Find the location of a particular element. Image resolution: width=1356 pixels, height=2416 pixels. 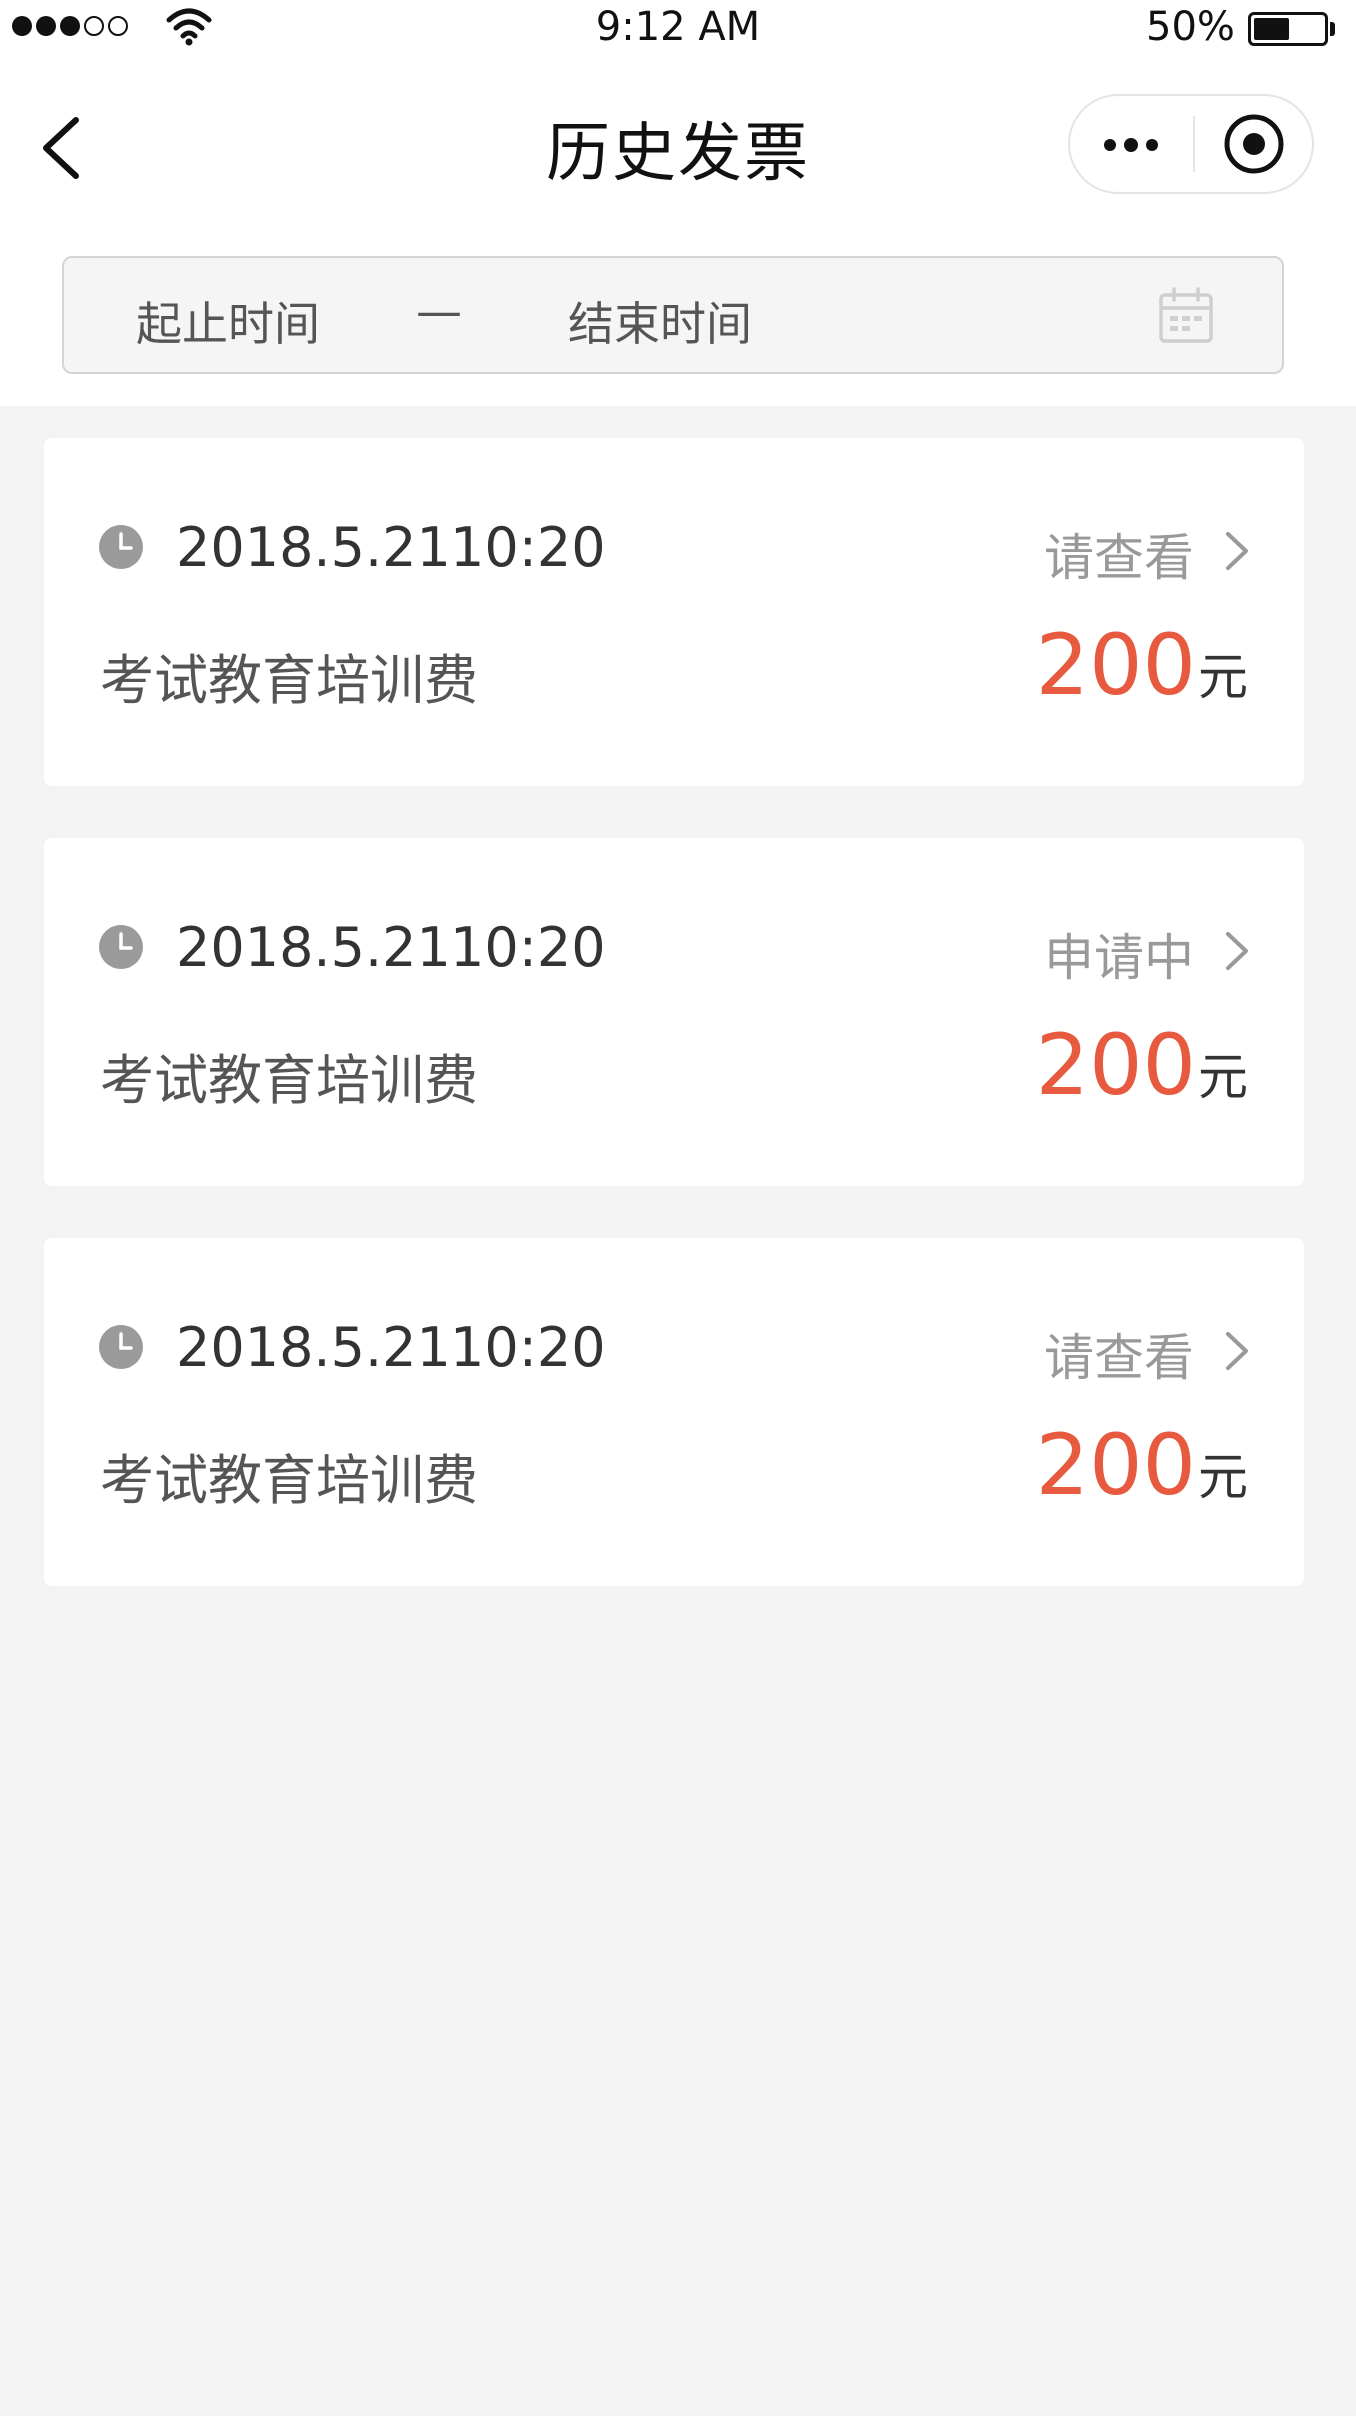

mini-program-capsule is located at coordinates (1191, 144).